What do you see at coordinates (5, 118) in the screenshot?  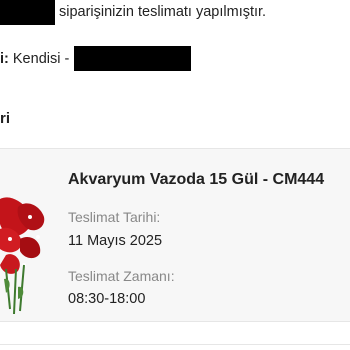 I see `section-heading: ri` at bounding box center [5, 118].